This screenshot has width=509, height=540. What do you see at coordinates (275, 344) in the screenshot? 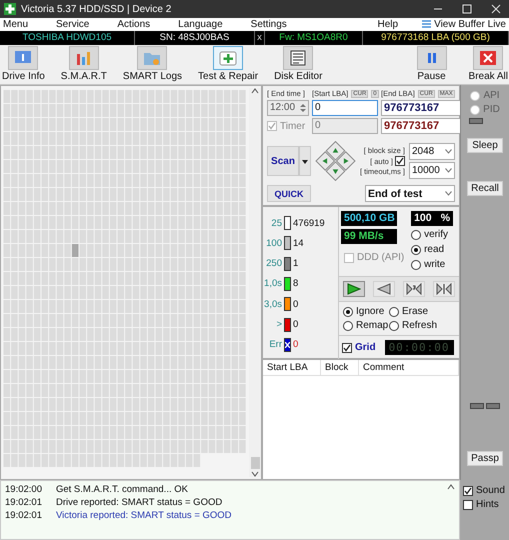
I see `legend-label: Err` at bounding box center [275, 344].